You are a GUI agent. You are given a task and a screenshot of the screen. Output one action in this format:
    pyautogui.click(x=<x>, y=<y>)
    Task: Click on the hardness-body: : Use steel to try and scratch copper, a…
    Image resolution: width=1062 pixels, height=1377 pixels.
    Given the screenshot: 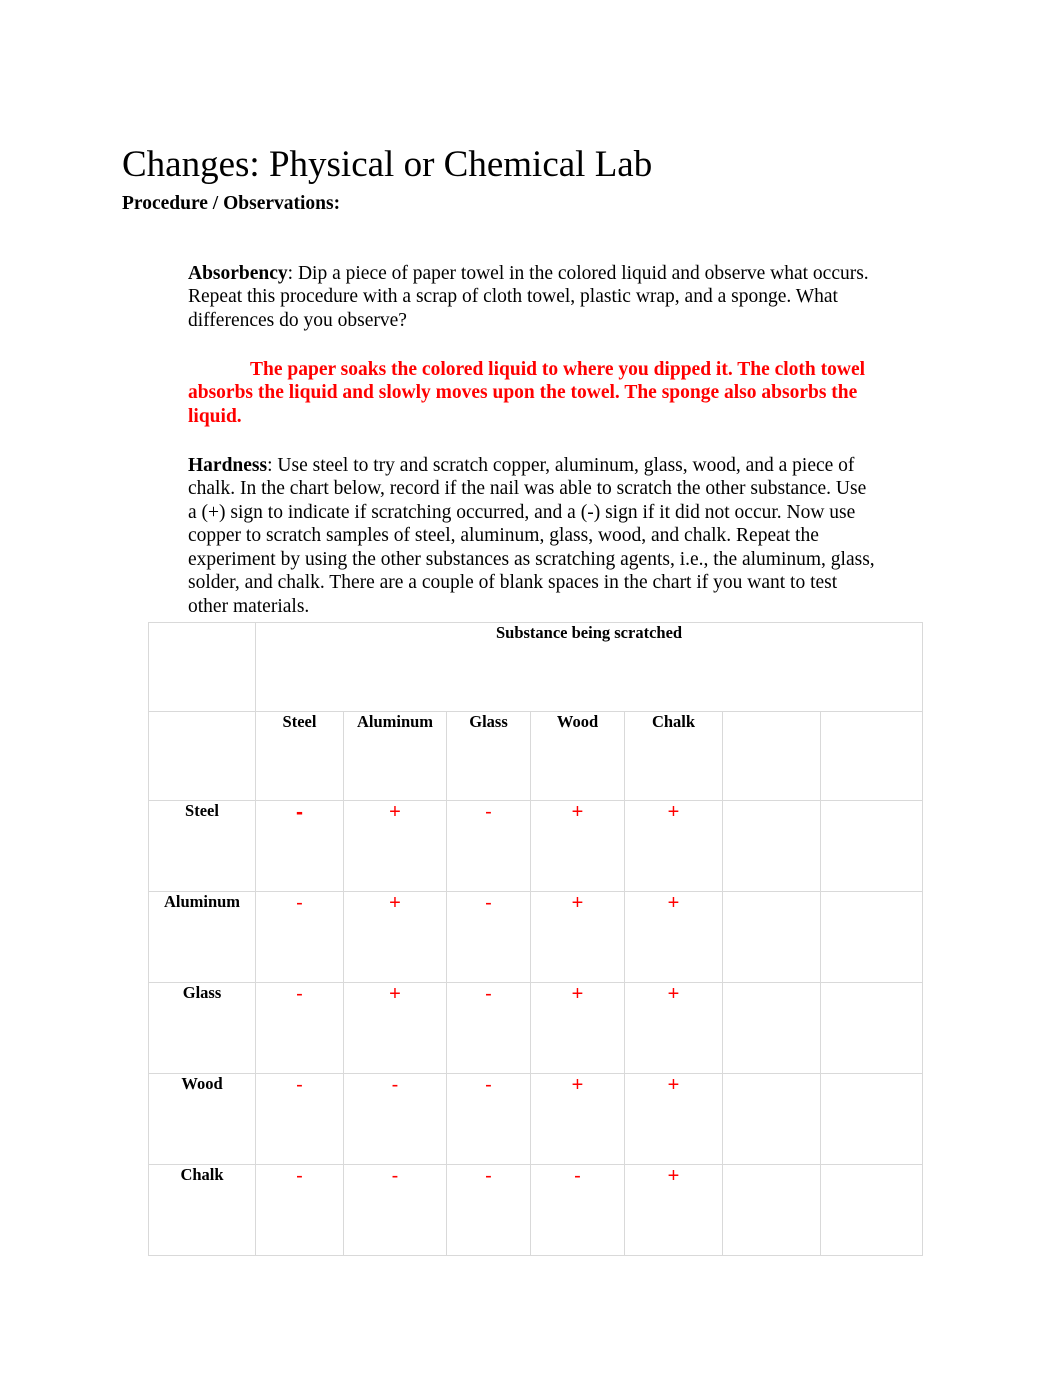 What is the action you would take?
    pyautogui.click(x=531, y=536)
    